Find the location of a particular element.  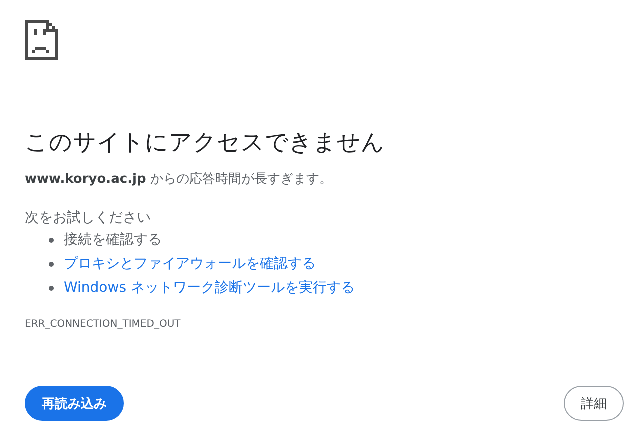

error-code: ERR_CONNECTION_TIMED_OUT is located at coordinates (103, 325).